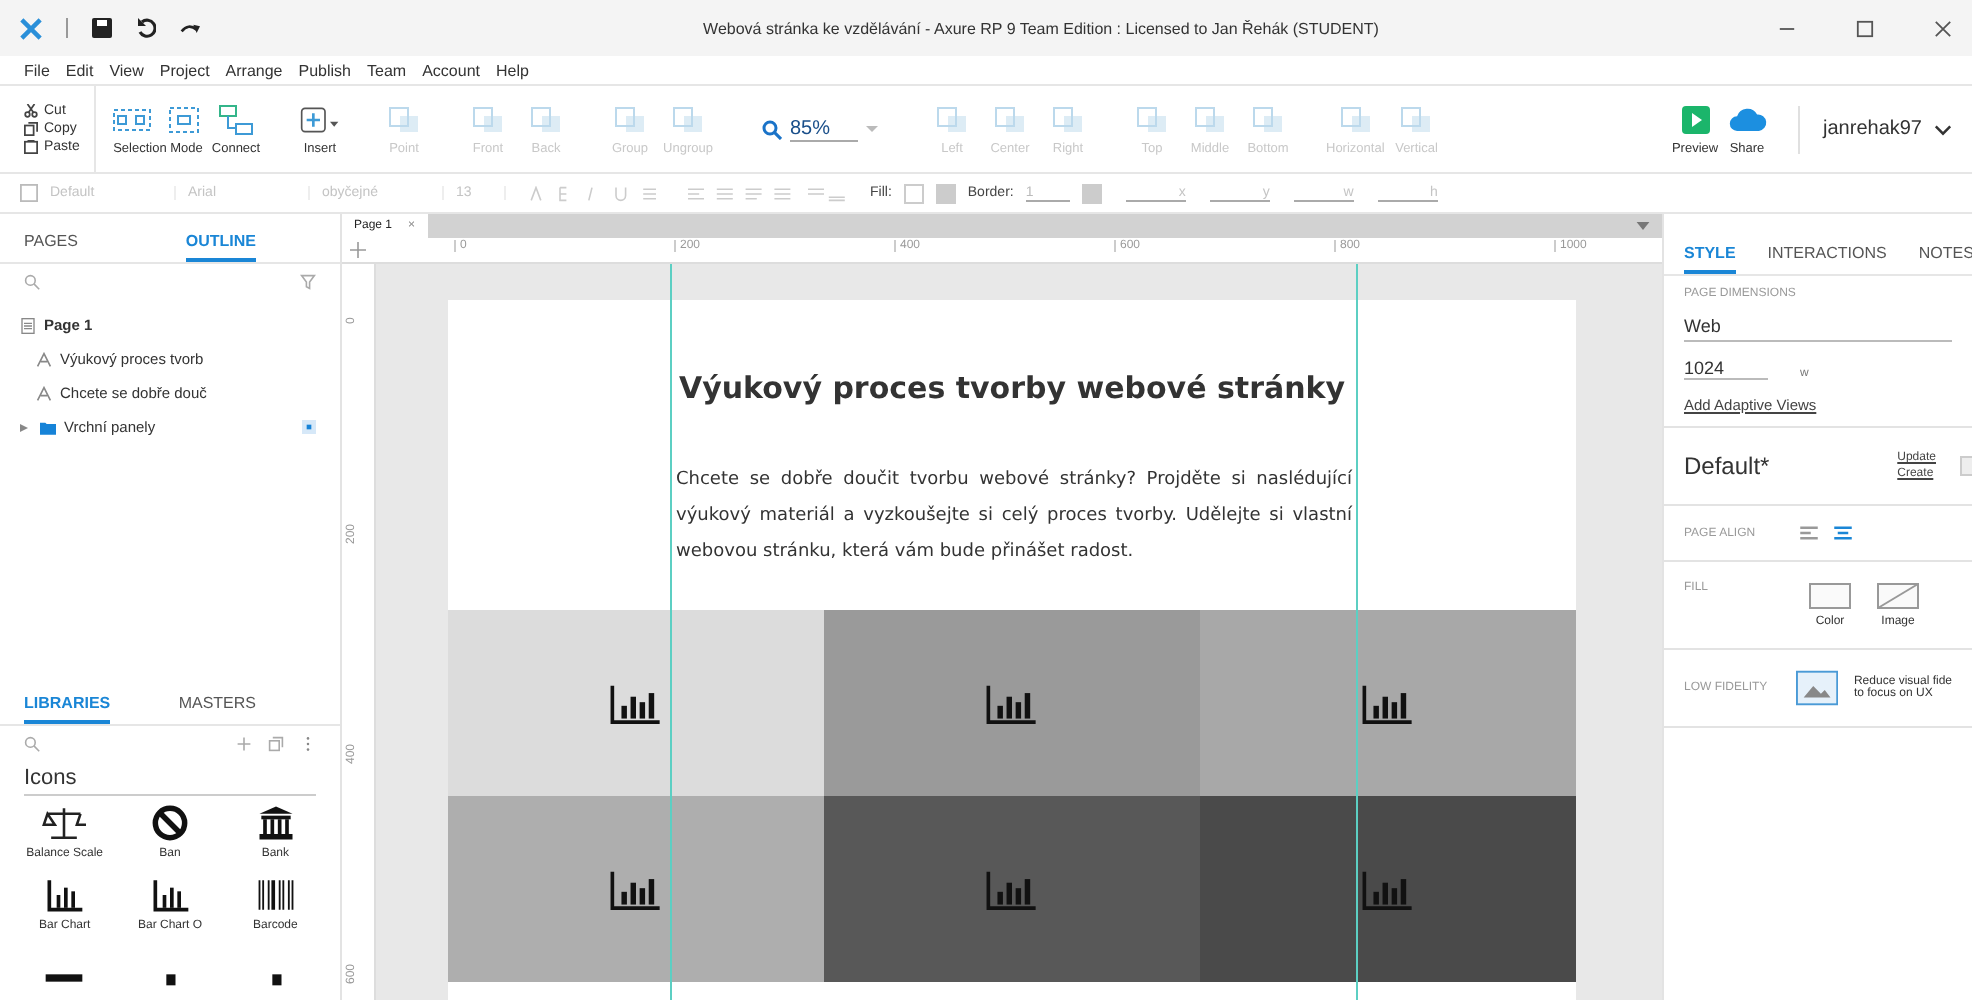  What do you see at coordinates (220, 247) in the screenshot?
I see `panel-tab: OUTLINE` at bounding box center [220, 247].